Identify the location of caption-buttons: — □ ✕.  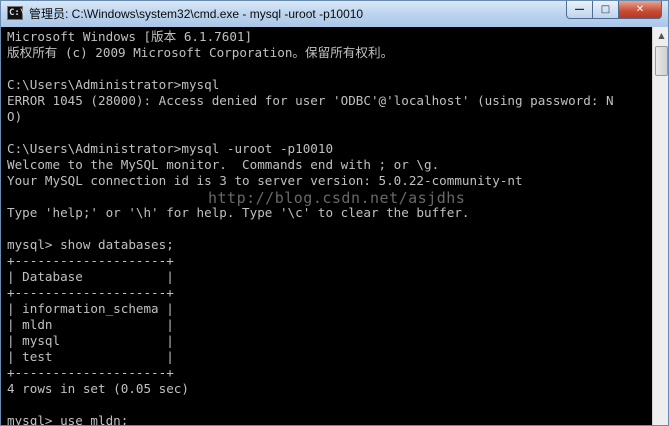
(614, 10).